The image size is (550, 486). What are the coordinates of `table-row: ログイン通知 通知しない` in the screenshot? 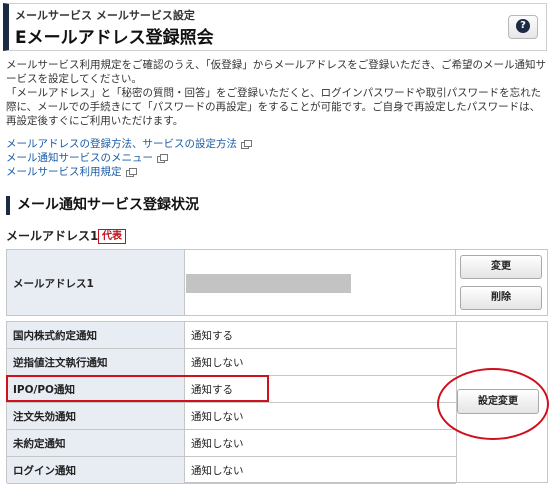 It's located at (231, 470).